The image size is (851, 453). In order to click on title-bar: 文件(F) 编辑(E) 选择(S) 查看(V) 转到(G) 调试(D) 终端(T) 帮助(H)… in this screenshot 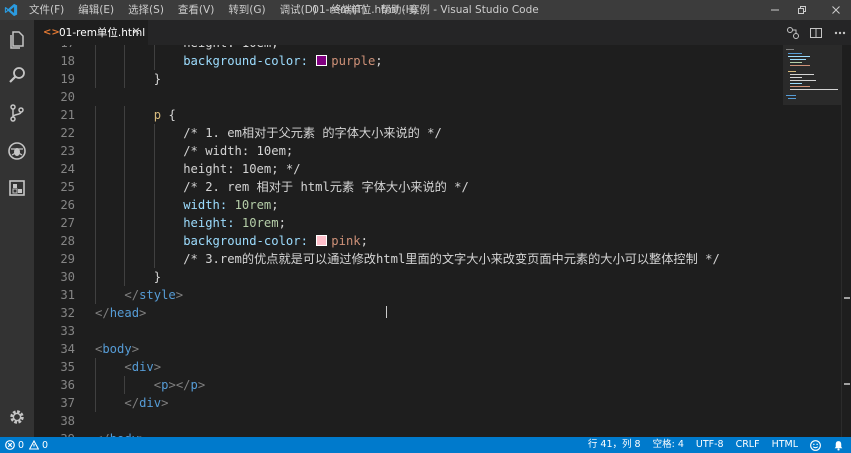, I will do `click(425, 10)`.